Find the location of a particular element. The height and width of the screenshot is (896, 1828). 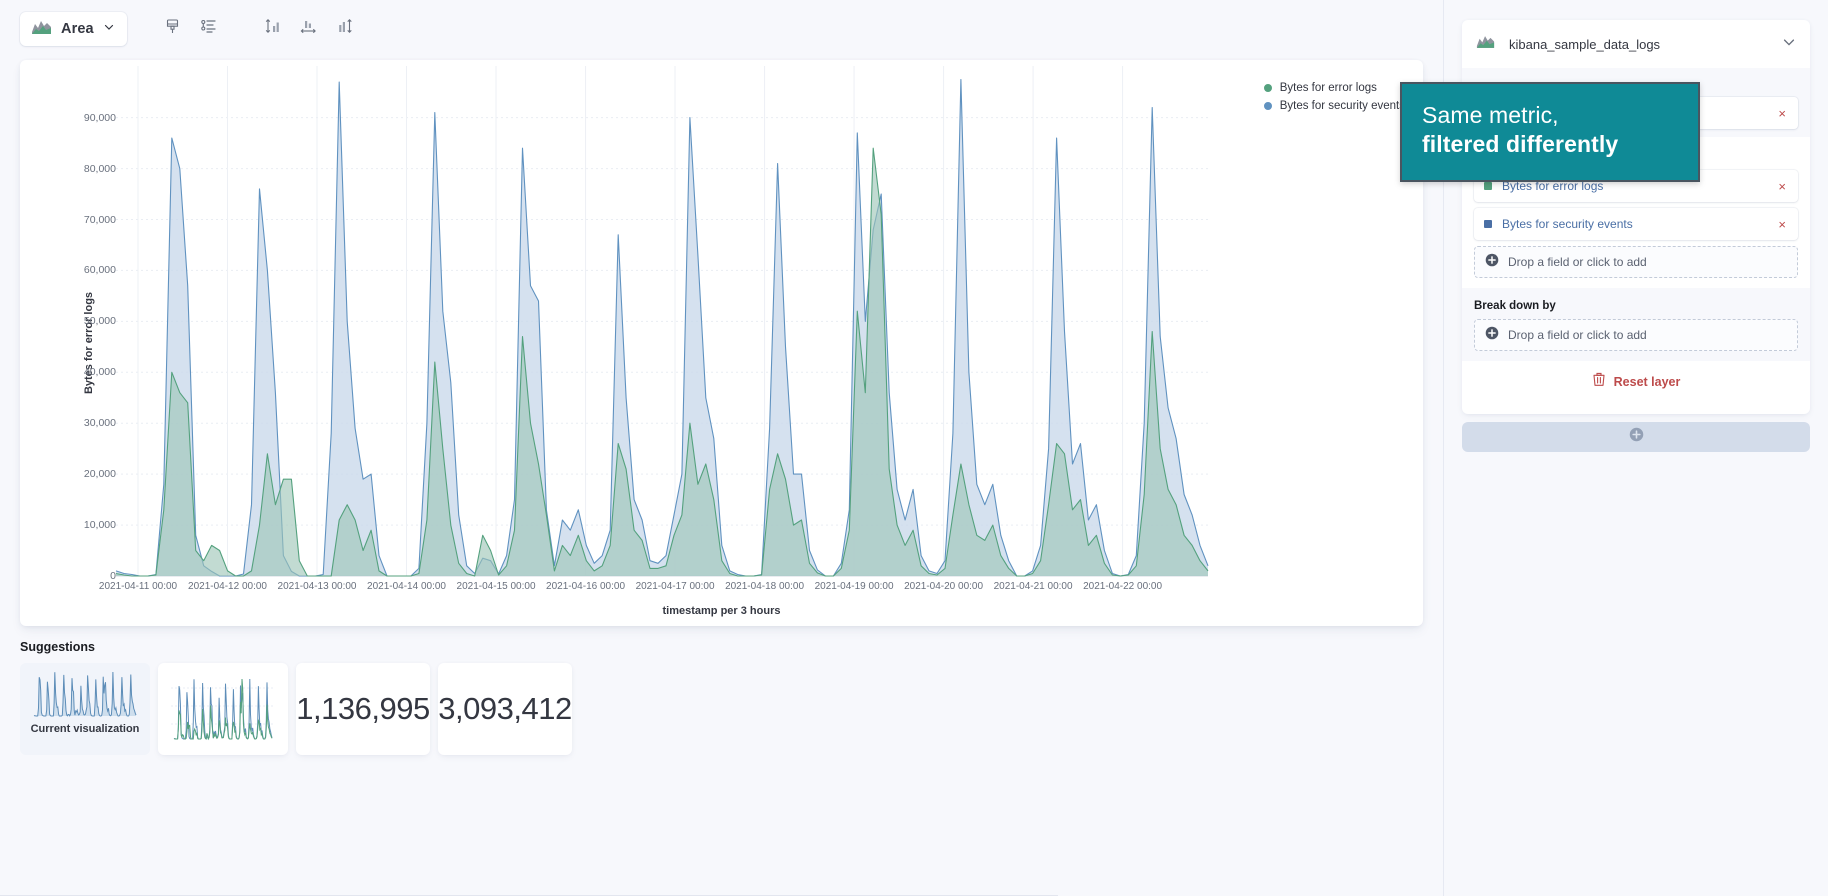

reset-layer-label: Reset layer is located at coordinates (1647, 382).